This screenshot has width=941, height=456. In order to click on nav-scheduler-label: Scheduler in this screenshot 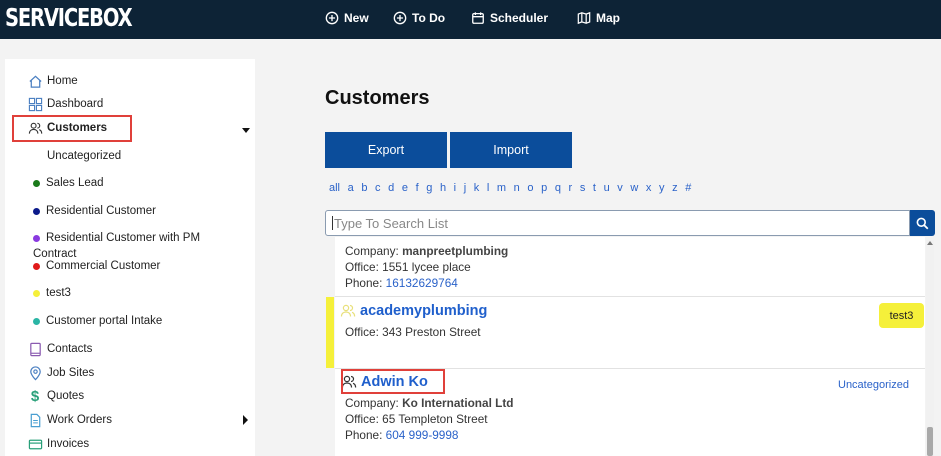, I will do `click(519, 18)`.